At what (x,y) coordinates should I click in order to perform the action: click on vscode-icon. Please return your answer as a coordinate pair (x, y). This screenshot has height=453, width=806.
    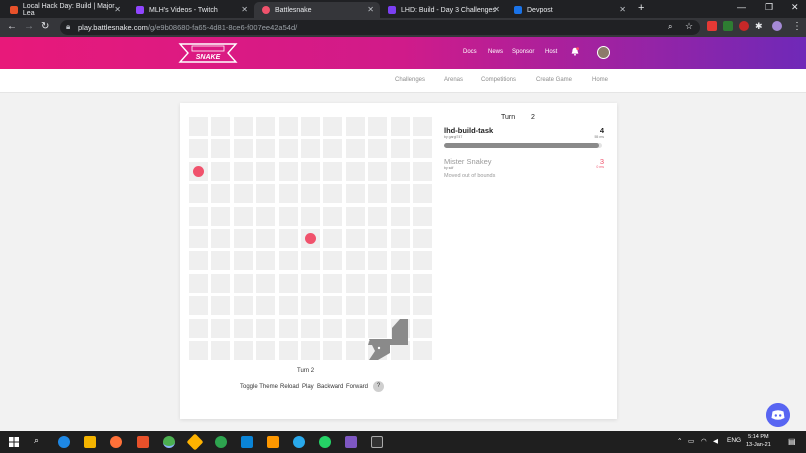
    Looking at the image, I should click on (247, 442).